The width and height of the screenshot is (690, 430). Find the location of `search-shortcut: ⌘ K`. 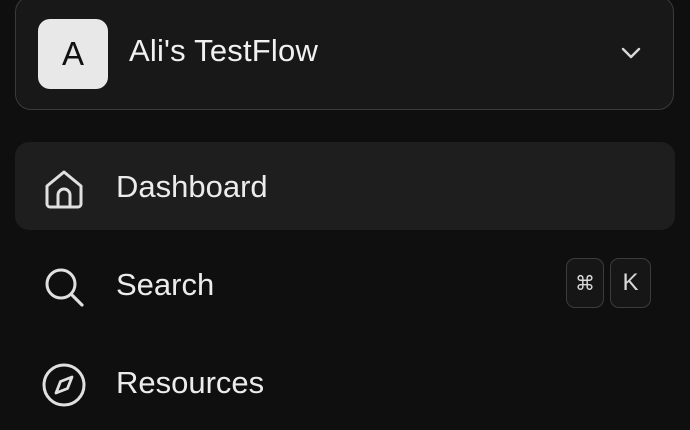

search-shortcut: ⌘ K is located at coordinates (608, 283).